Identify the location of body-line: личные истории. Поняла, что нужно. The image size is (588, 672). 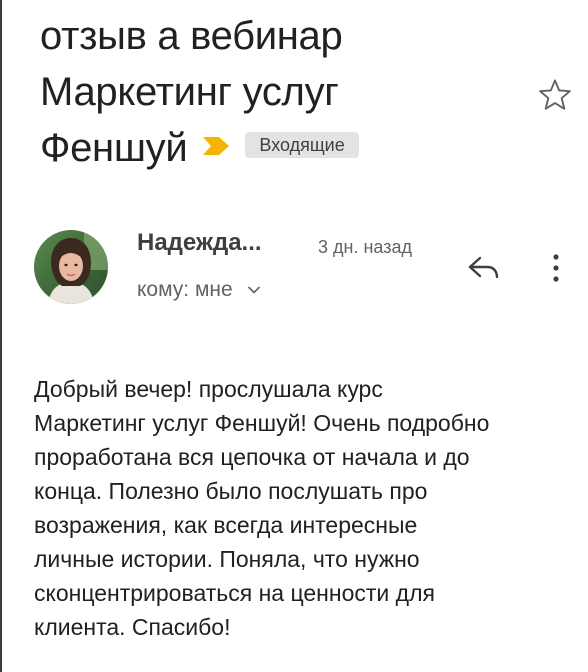
(227, 559).